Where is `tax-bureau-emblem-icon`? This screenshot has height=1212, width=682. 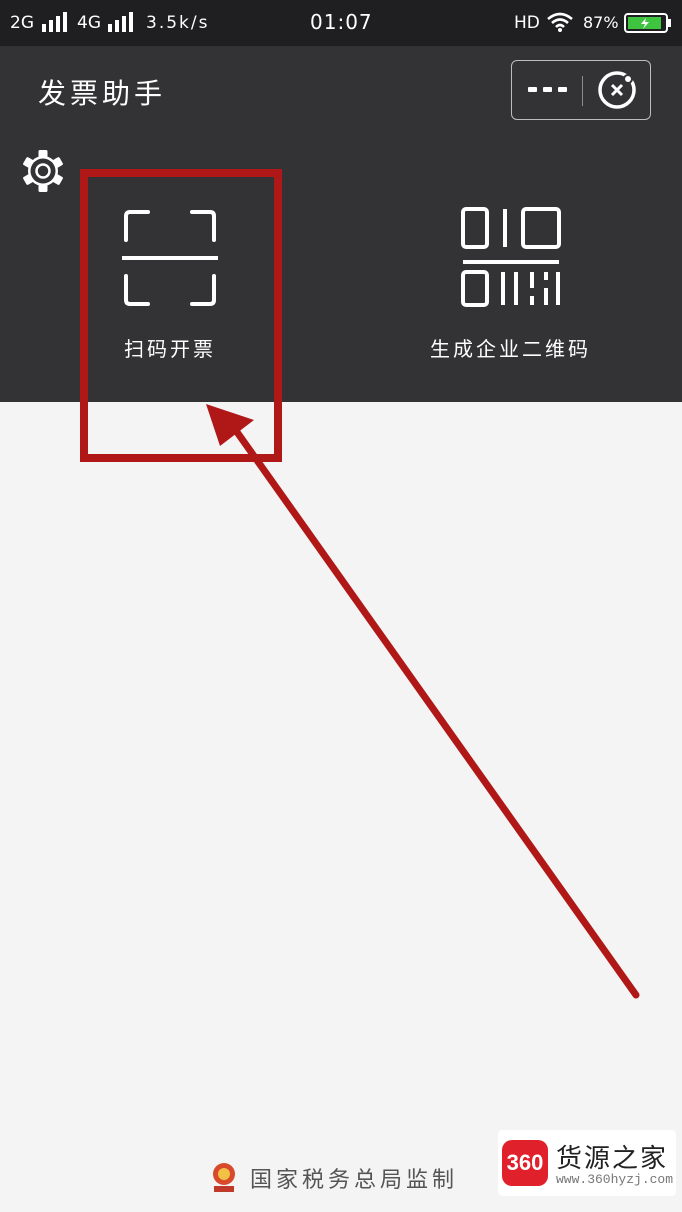 tax-bureau-emblem-icon is located at coordinates (224, 1177).